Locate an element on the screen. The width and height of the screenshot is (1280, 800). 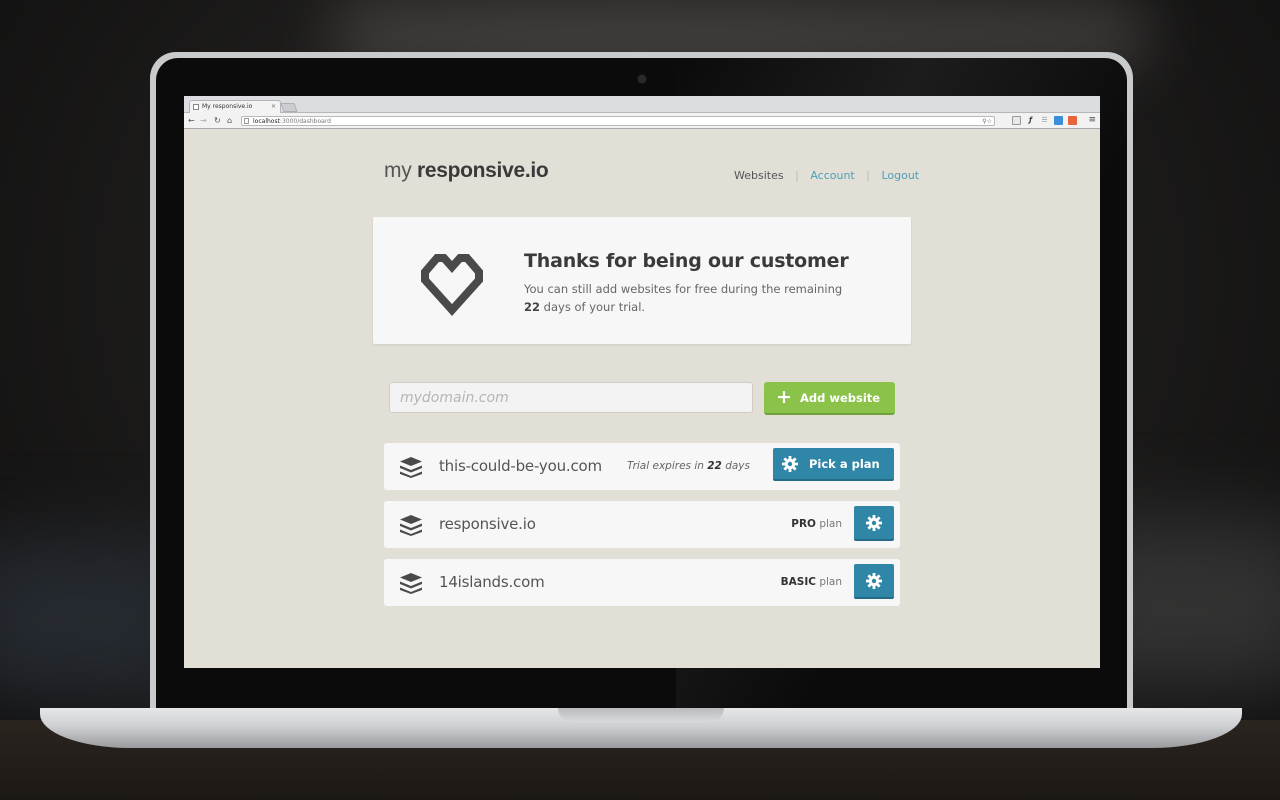
logo: my responsive.io is located at coordinates (466, 171).